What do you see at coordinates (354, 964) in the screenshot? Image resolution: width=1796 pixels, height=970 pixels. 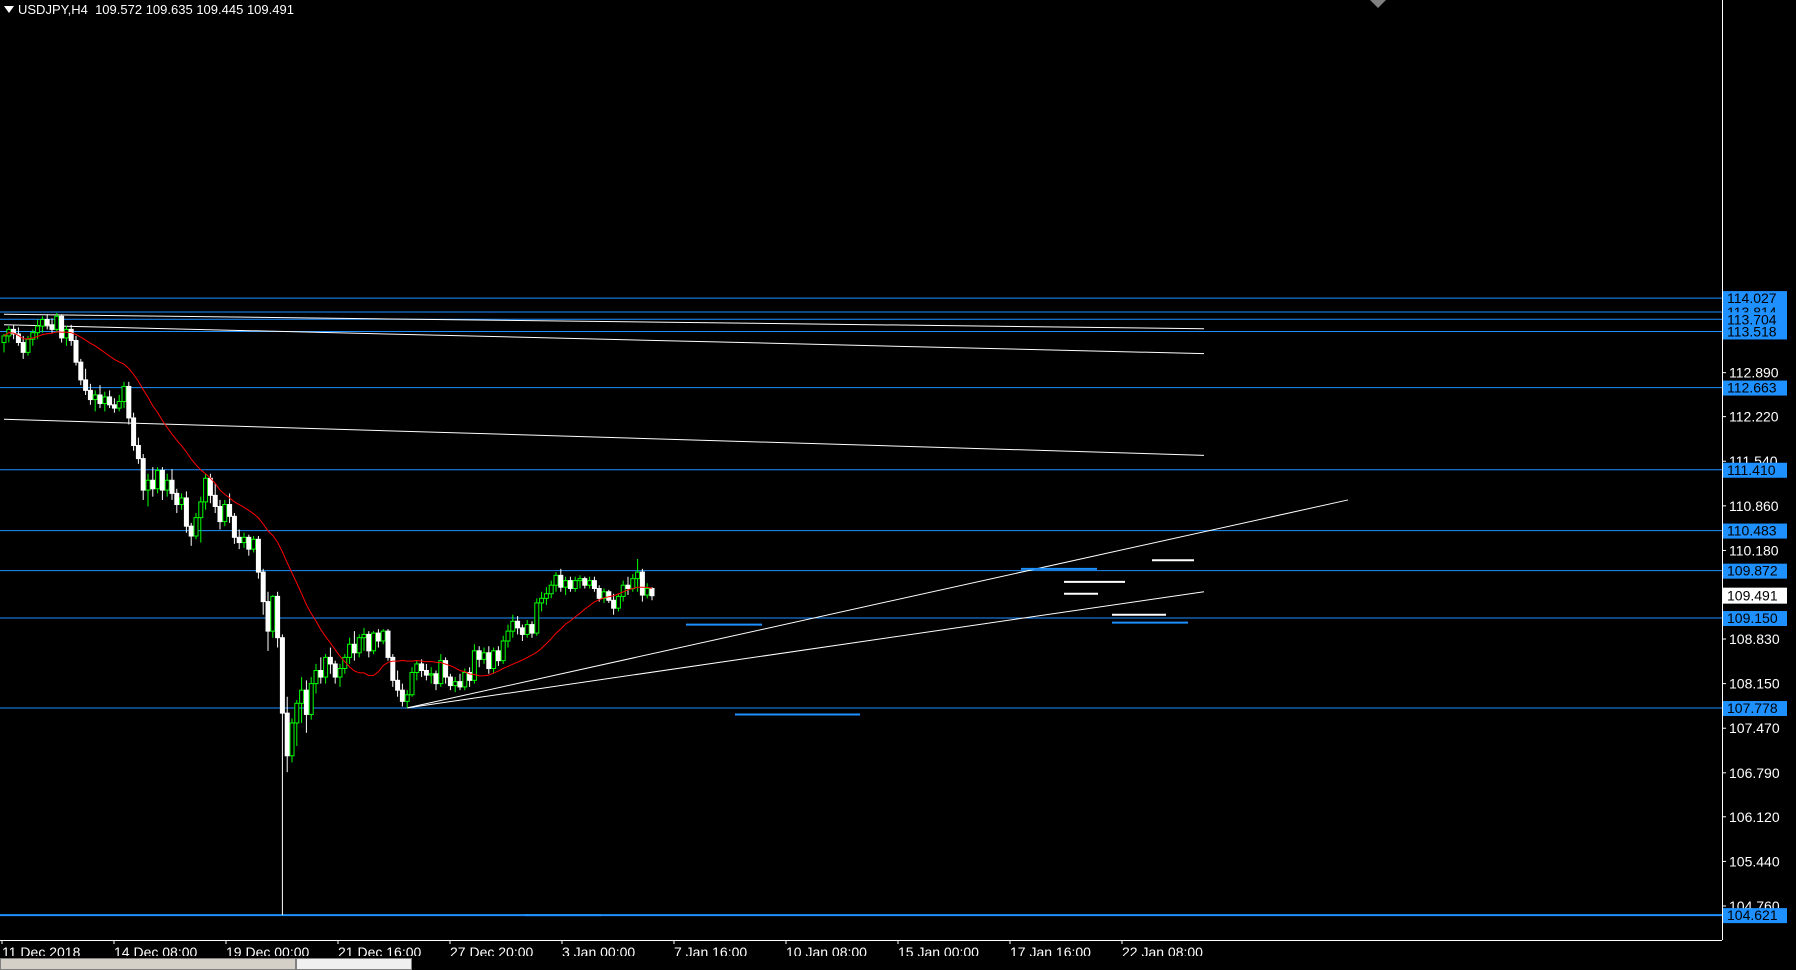 I see `chart-tab-active` at bounding box center [354, 964].